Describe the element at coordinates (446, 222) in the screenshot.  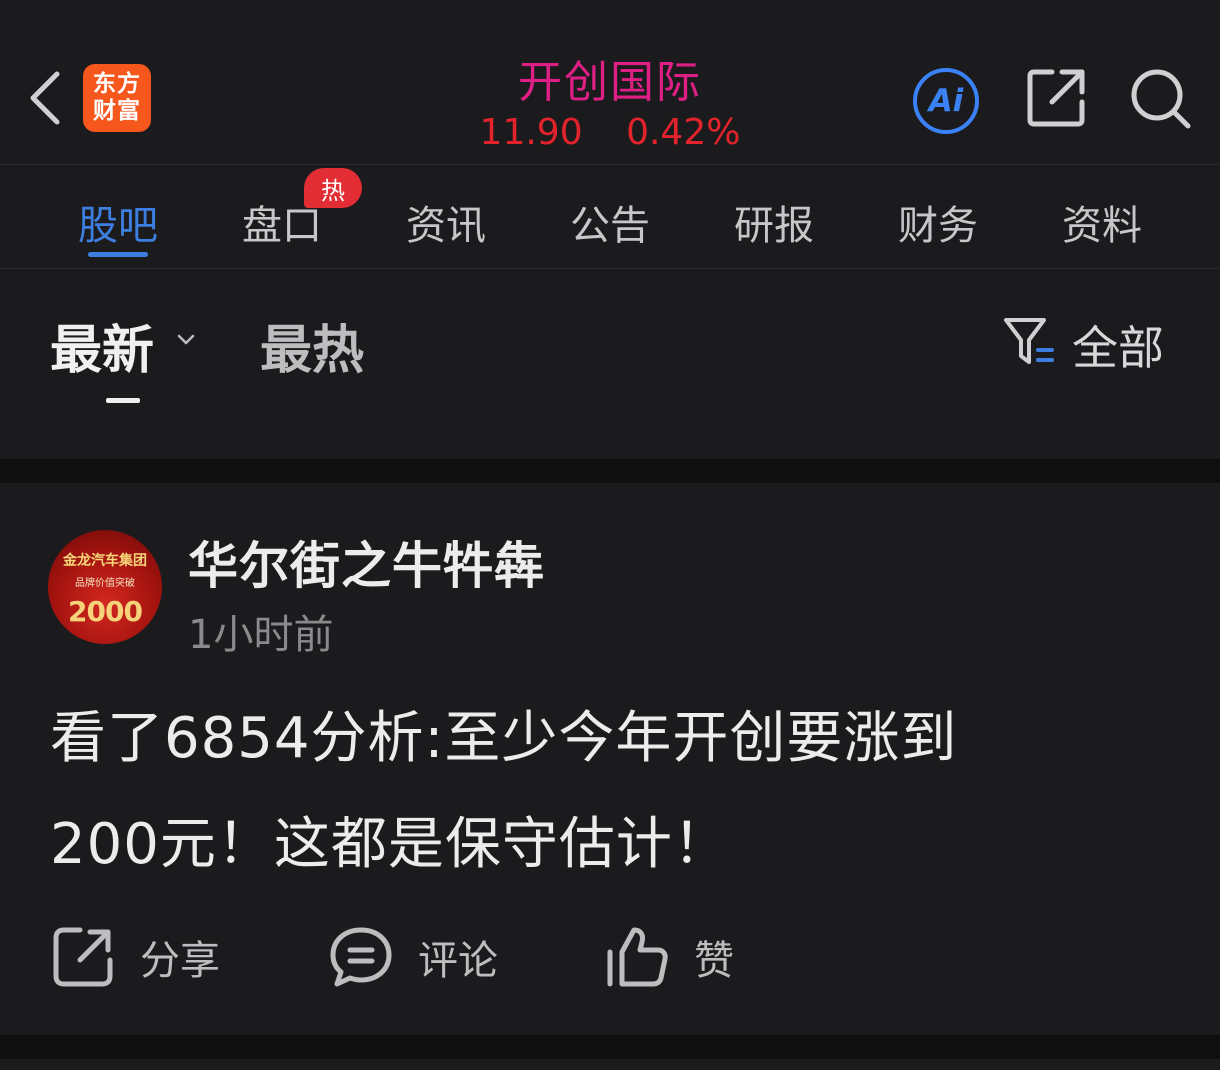
I see `tab-news: 资讯` at that location.